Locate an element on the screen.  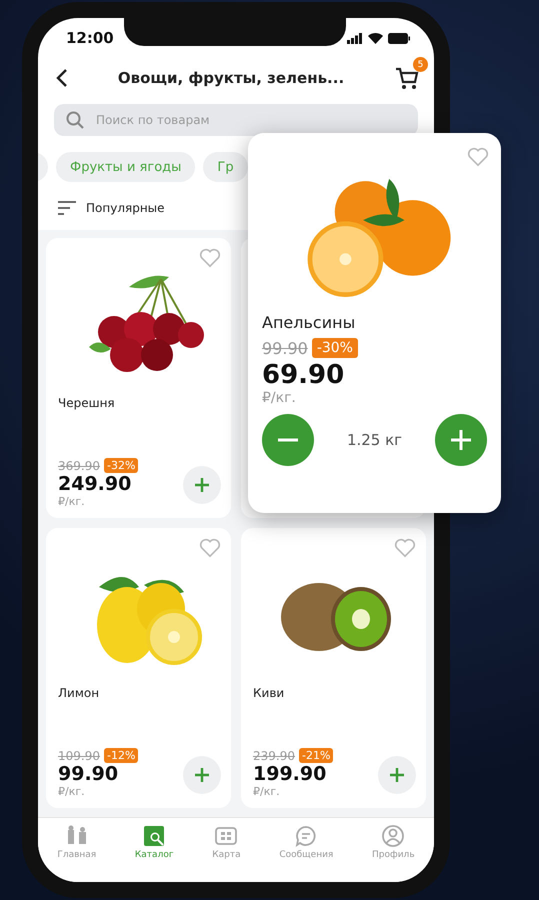
product-card: Черешня 369.90 -32% 249.90 ₽/кг. is located at coordinates (138, 378).